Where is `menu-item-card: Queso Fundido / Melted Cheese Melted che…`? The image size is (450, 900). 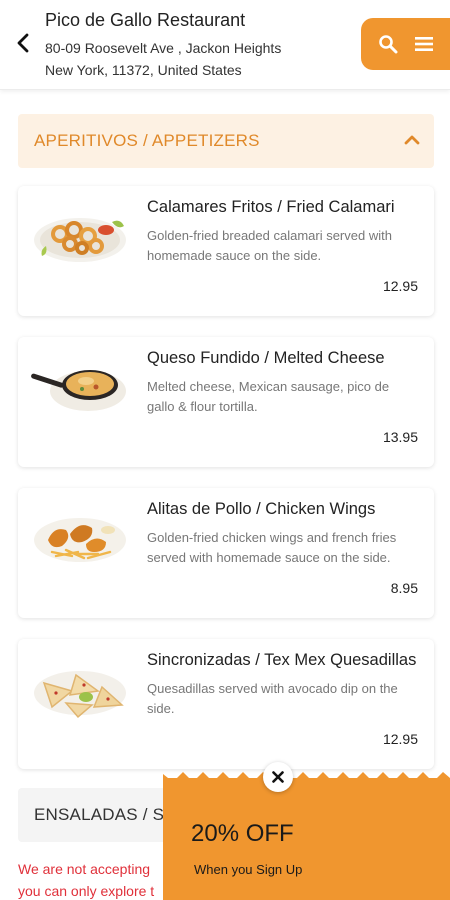 menu-item-card: Queso Fundido / Melted Cheese Melted che… is located at coordinates (226, 402).